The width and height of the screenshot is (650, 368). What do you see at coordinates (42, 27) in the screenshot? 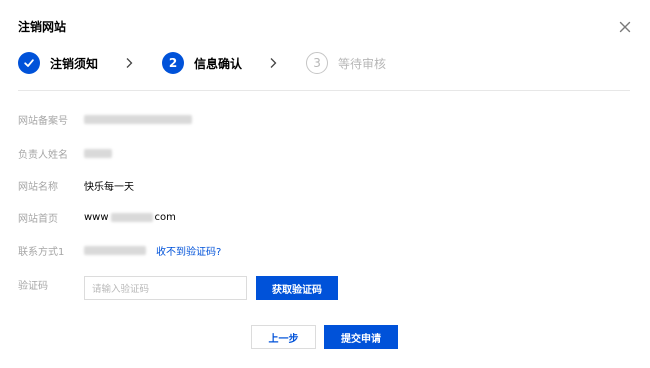
I see `dialog-title: 注销网站` at bounding box center [42, 27].